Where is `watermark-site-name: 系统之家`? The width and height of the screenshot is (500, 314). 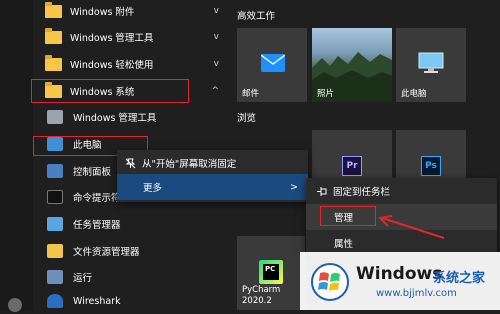 watermark-site-name: 系统之家 is located at coordinates (459, 278).